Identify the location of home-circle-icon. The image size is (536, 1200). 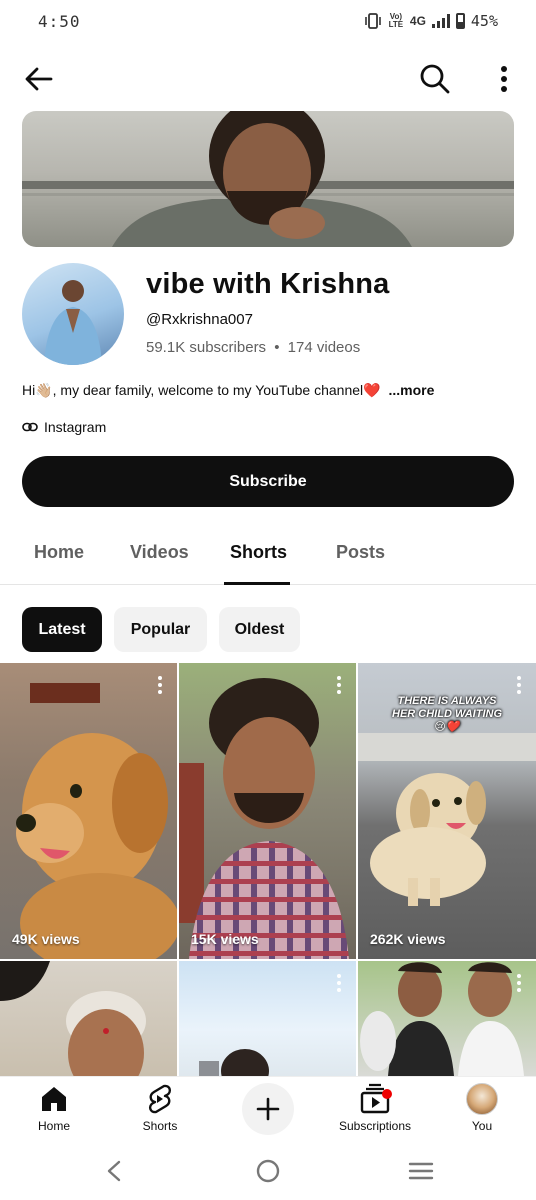
(268, 1171).